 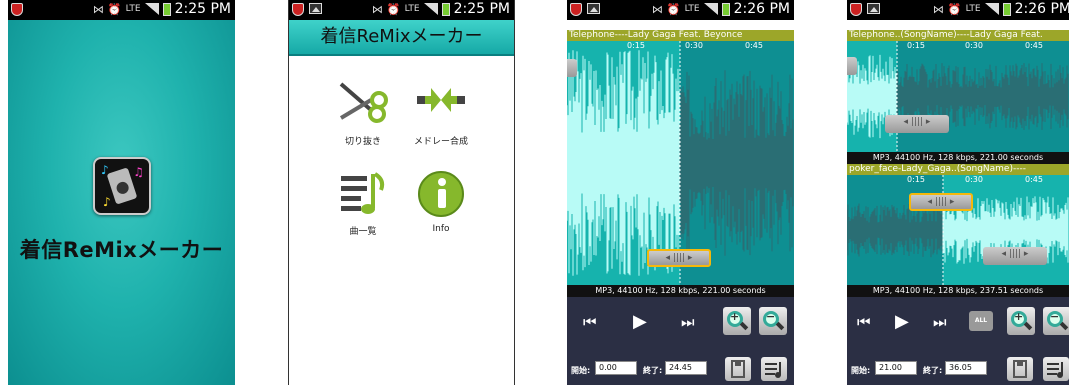 What do you see at coordinates (958, 169) in the screenshot?
I see `track2-title: poker_face-Lady_Gaga..(SongName)----` at bounding box center [958, 169].